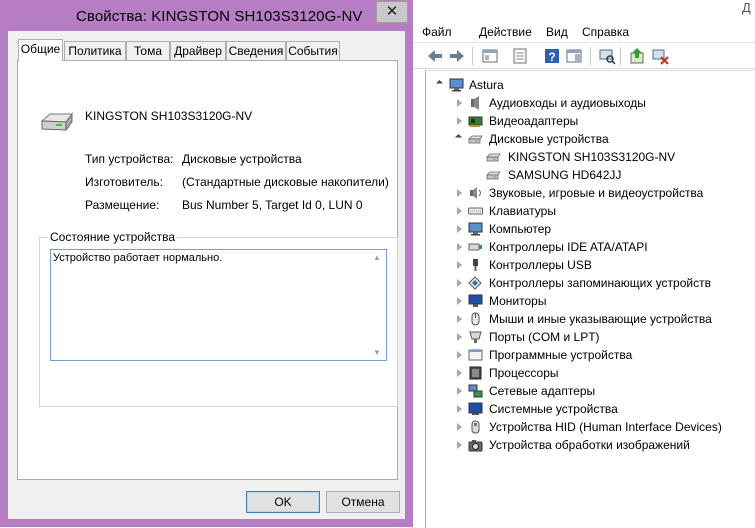  What do you see at coordinates (475, 408) in the screenshot?
I see `system-device-icon` at bounding box center [475, 408].